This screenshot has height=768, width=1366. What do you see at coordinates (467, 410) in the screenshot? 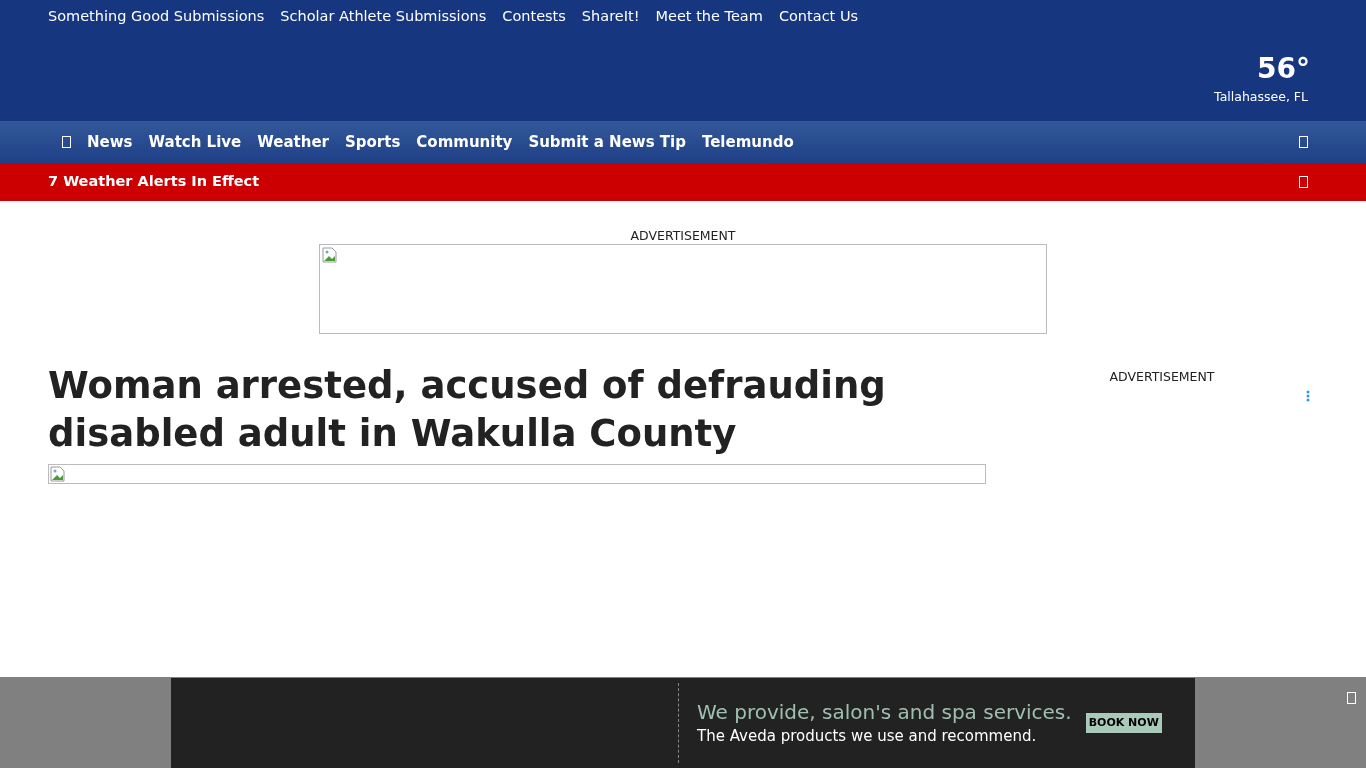
I see `article-headline: Woman arrested, accused of defrauding disabled adult in Wakulla County` at bounding box center [467, 410].